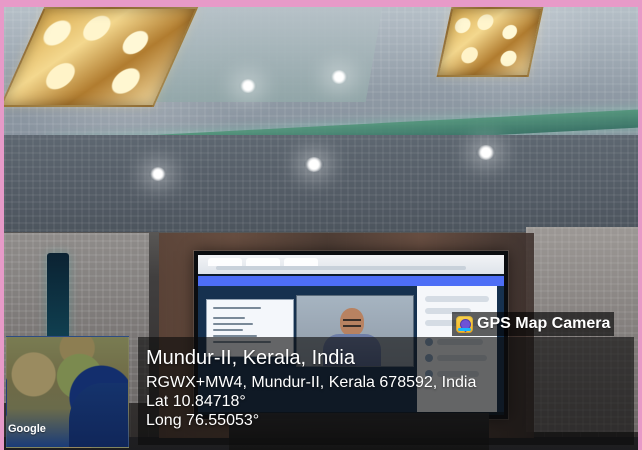 The image size is (642, 450). What do you see at coordinates (464, 324) in the screenshot?
I see `gps-map-camera-icon` at bounding box center [464, 324].